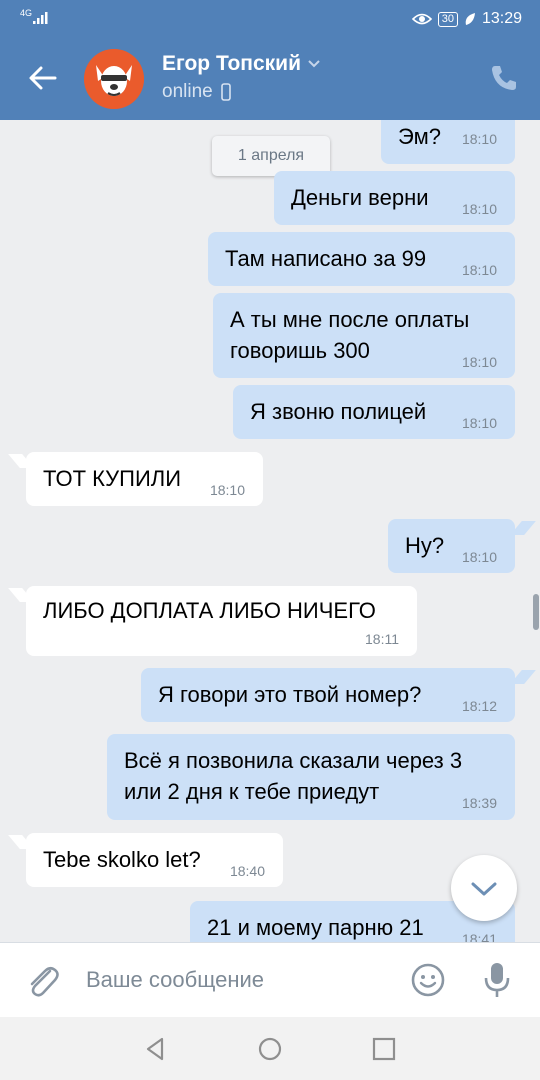 The height and width of the screenshot is (1080, 540). Describe the element at coordinates (350, 319) in the screenshot. I see `message-text: А ты мне после оплаты` at that location.